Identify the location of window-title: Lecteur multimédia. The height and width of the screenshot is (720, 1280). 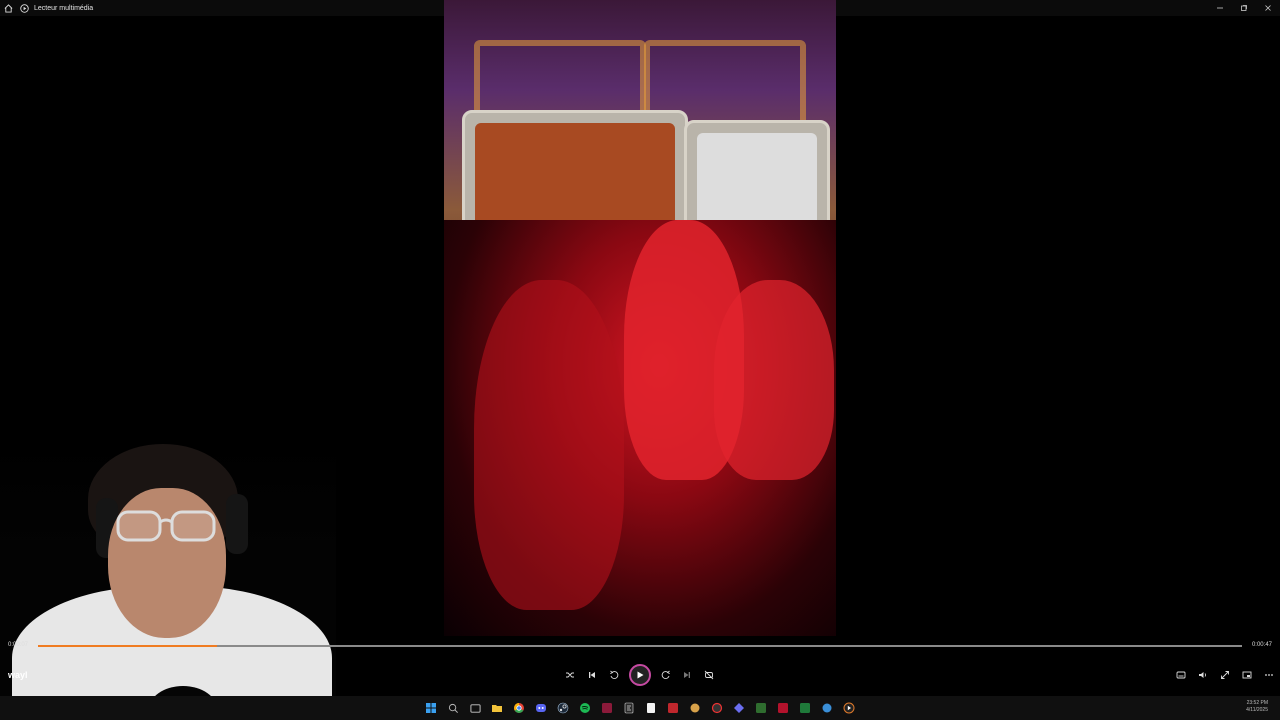
(64, 8).